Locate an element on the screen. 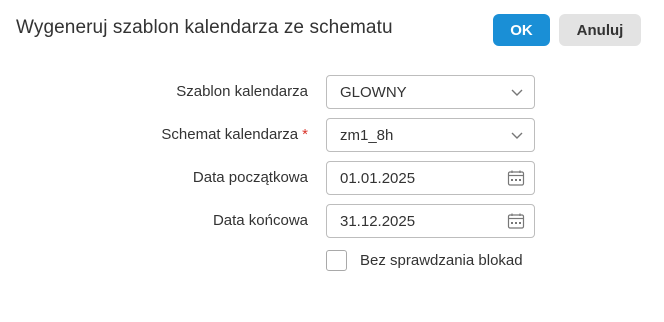  dialog-title: Wygeneruj szablon kalendarza ze schematu is located at coordinates (204, 27).